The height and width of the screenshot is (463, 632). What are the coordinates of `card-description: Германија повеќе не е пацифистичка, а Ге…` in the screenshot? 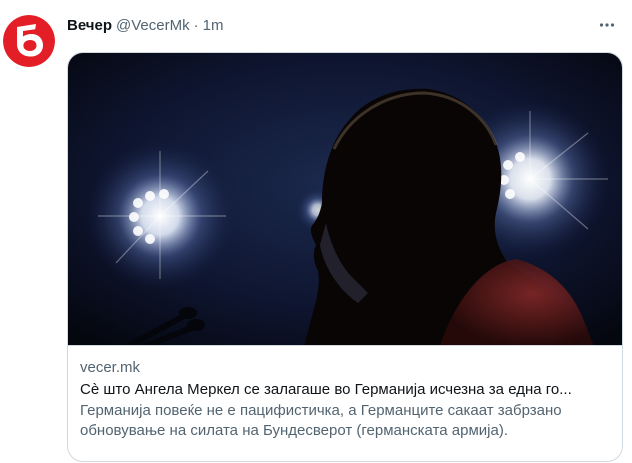 It's located at (321, 420).